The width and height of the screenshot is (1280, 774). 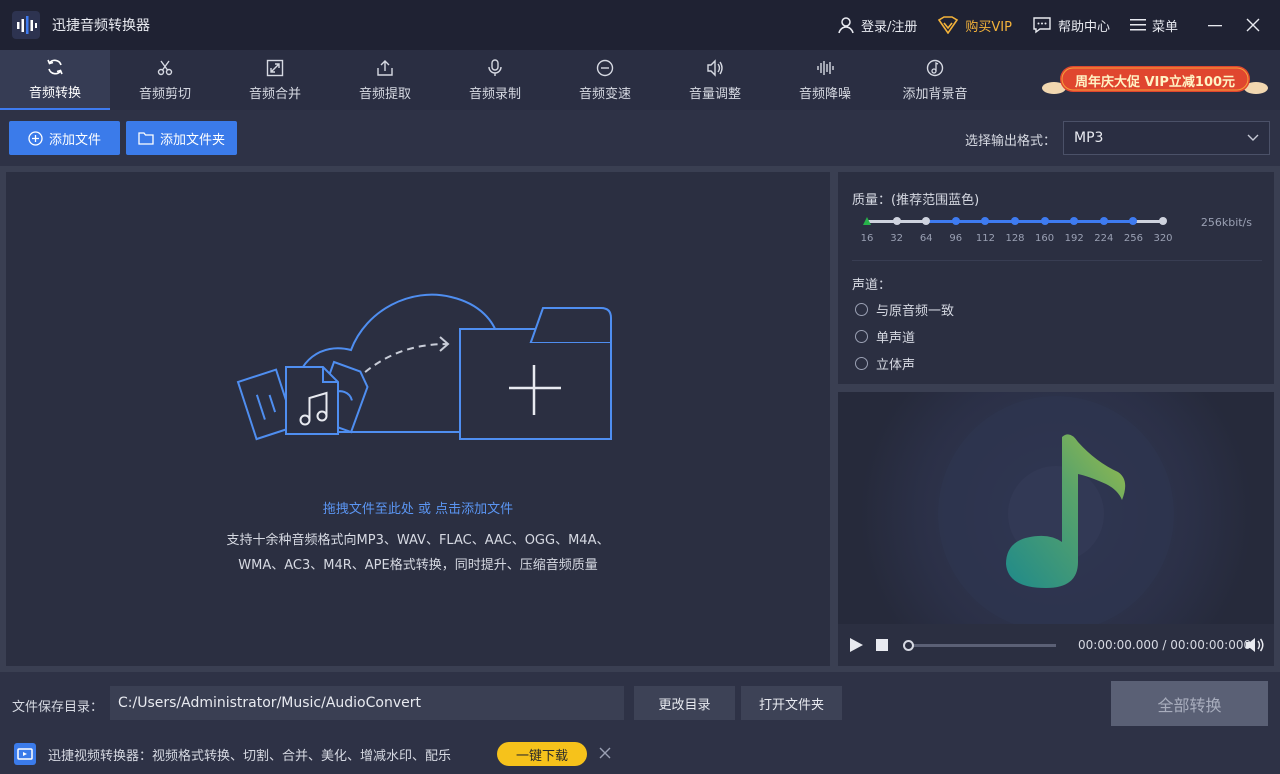 What do you see at coordinates (715, 67) in the screenshot?
I see `volume-icon` at bounding box center [715, 67].